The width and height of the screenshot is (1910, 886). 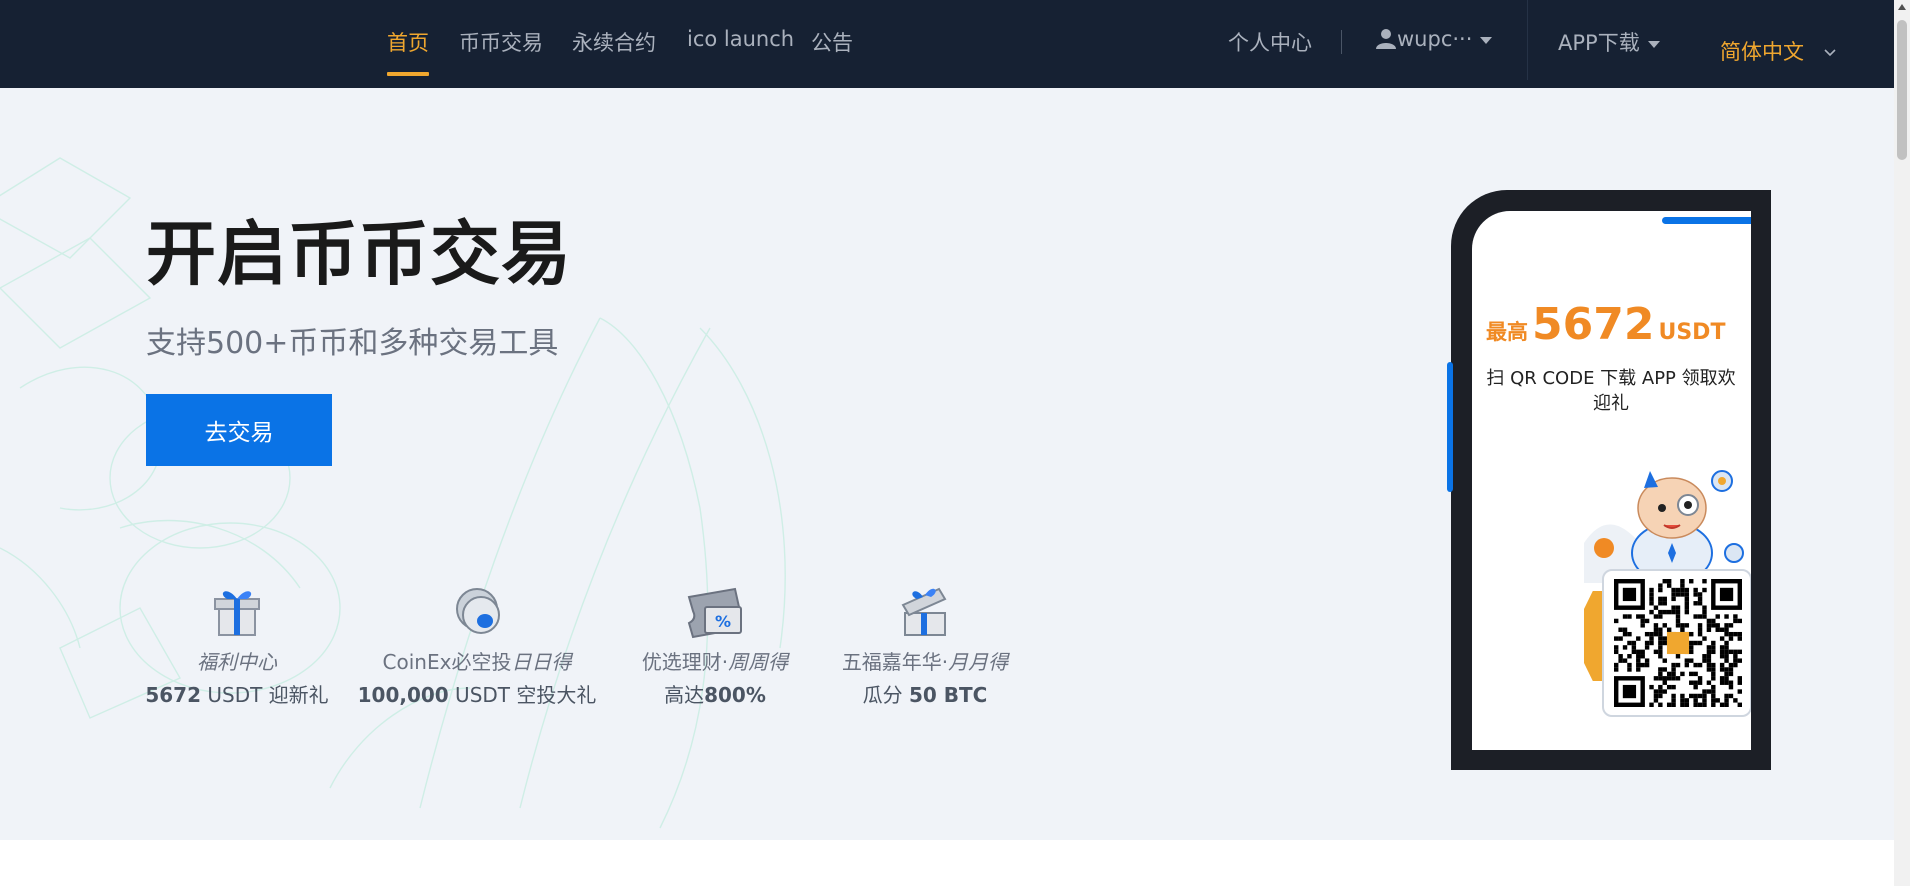 I want to click on app-download-menu: APP下载, so click(x=1609, y=42).